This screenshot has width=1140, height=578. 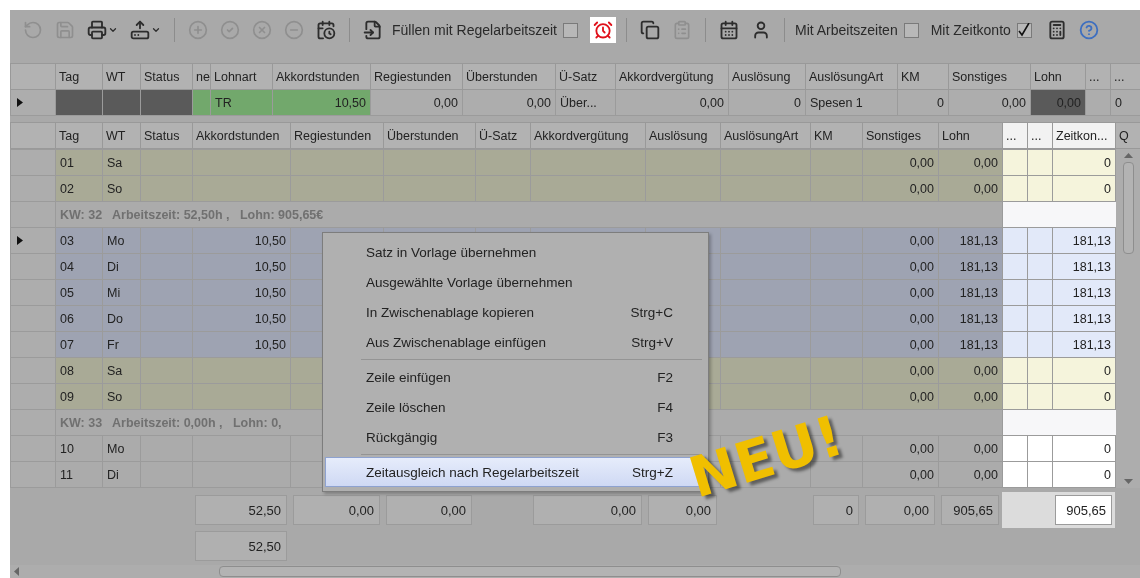 What do you see at coordinates (241, 76) in the screenshot?
I see `column-header: Lohnart` at bounding box center [241, 76].